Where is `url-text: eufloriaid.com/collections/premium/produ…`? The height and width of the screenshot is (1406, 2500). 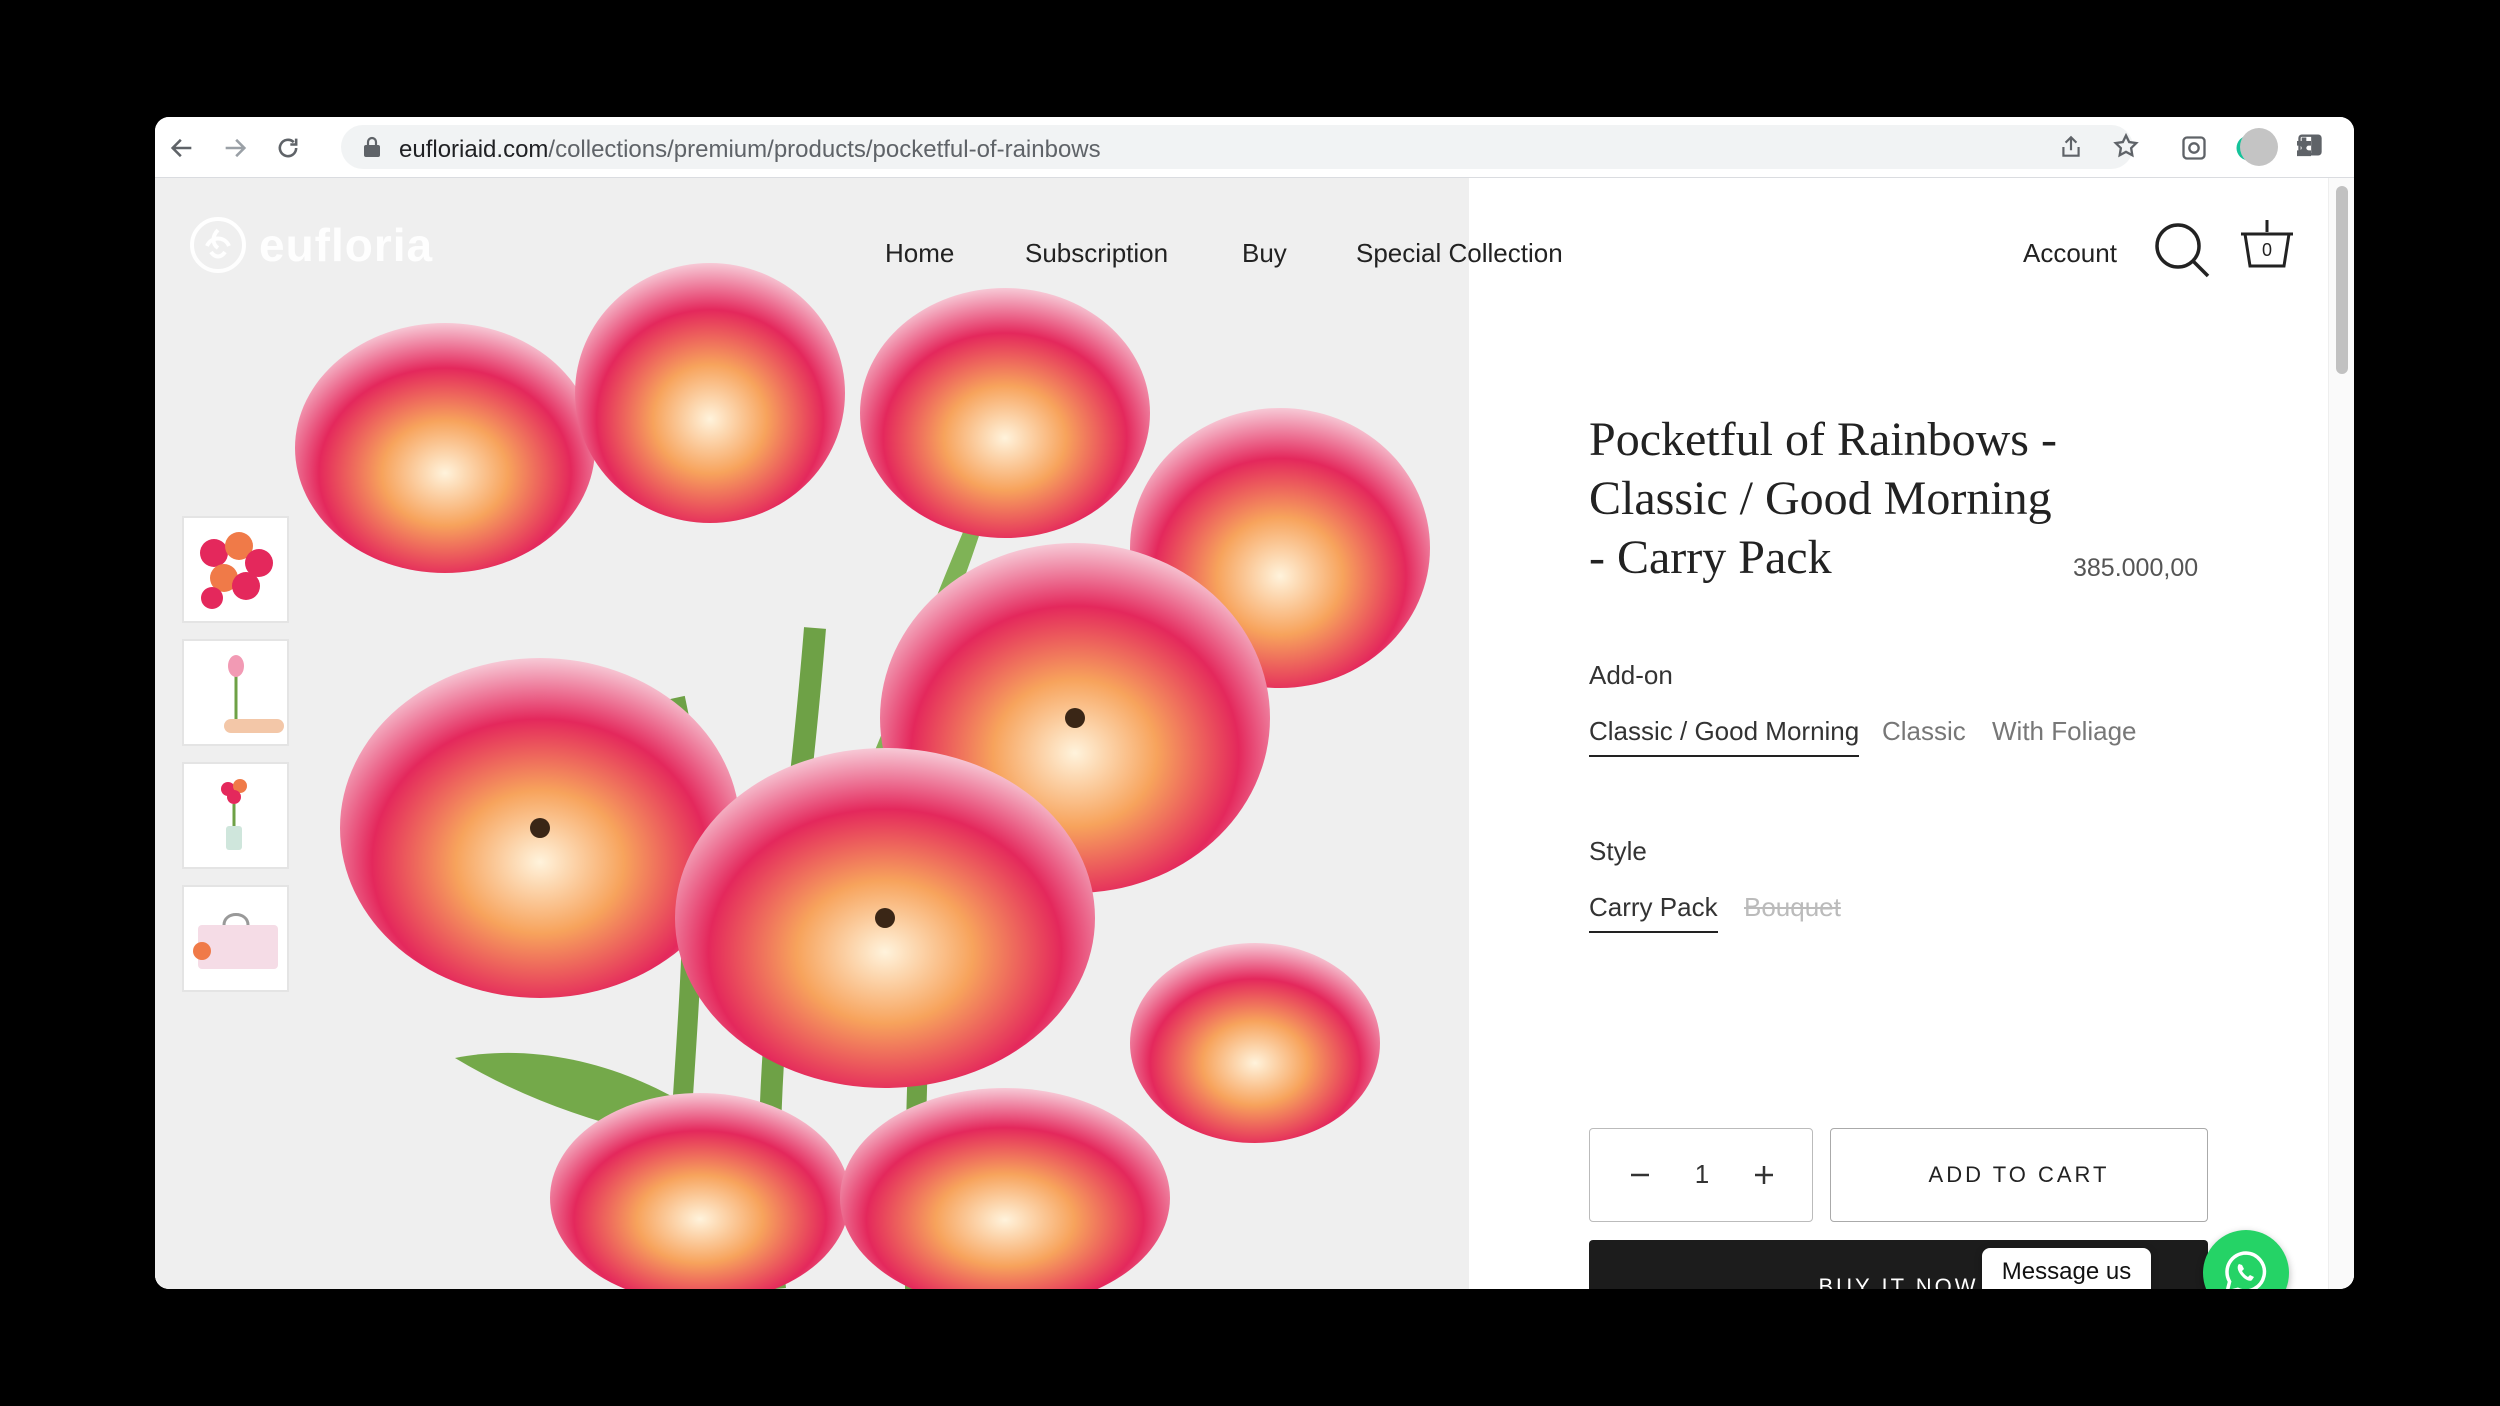
url-text: eufloriaid.com/collections/premium/produ… is located at coordinates (750, 149).